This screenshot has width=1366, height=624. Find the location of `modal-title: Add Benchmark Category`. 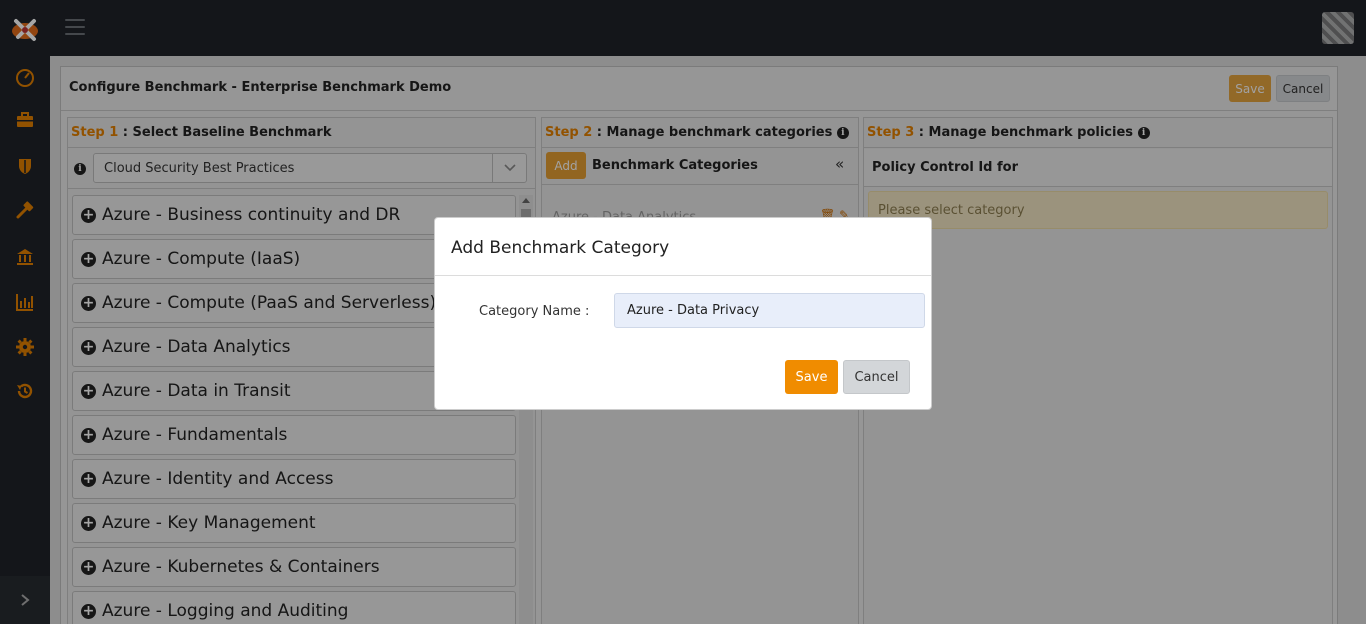

modal-title: Add Benchmark Category is located at coordinates (560, 248).